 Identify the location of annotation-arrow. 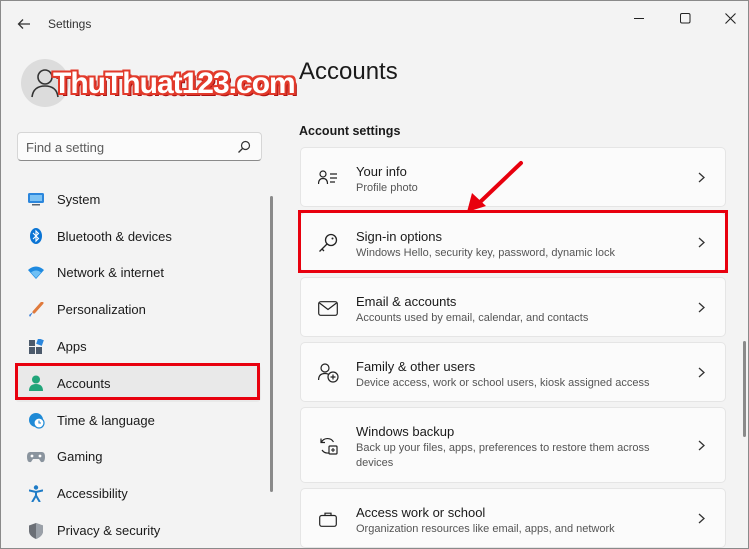
(495, 186).